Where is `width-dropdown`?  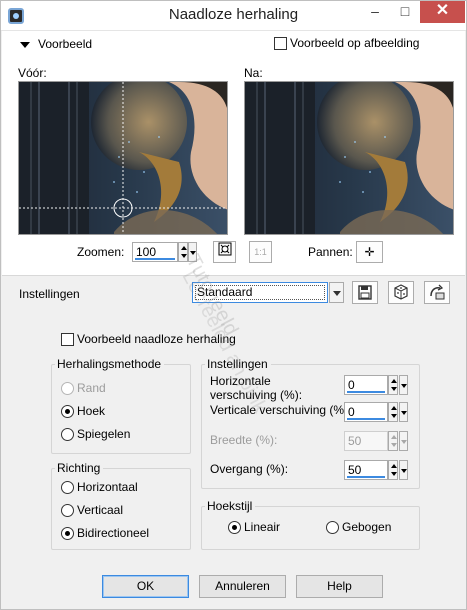
width-dropdown is located at coordinates (403, 441).